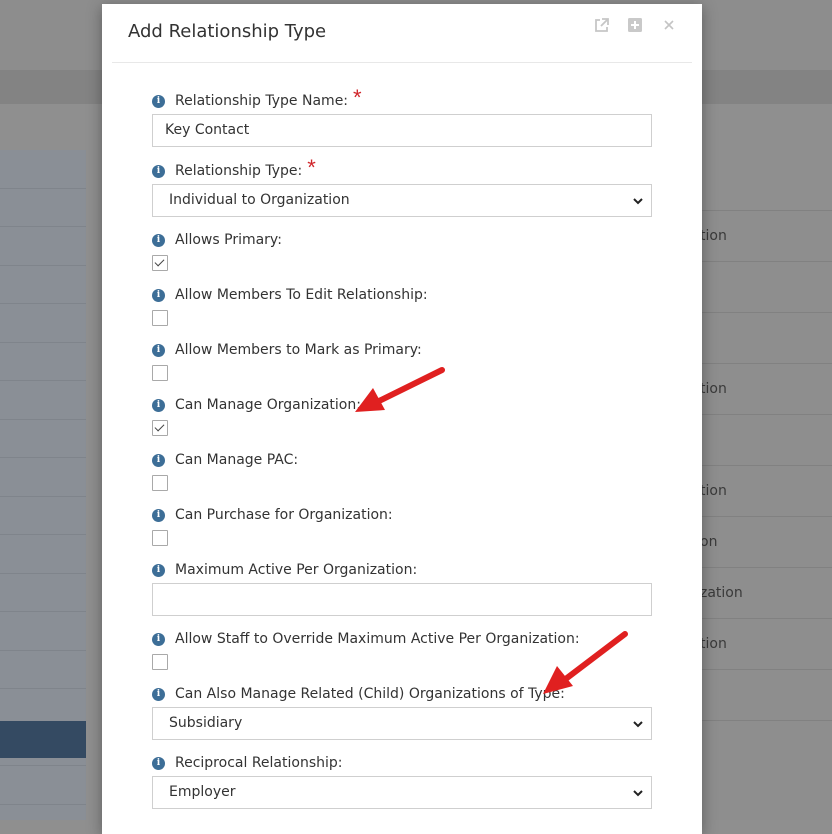  I want to click on relationship-type-name-input: Key Contact, so click(402, 130).